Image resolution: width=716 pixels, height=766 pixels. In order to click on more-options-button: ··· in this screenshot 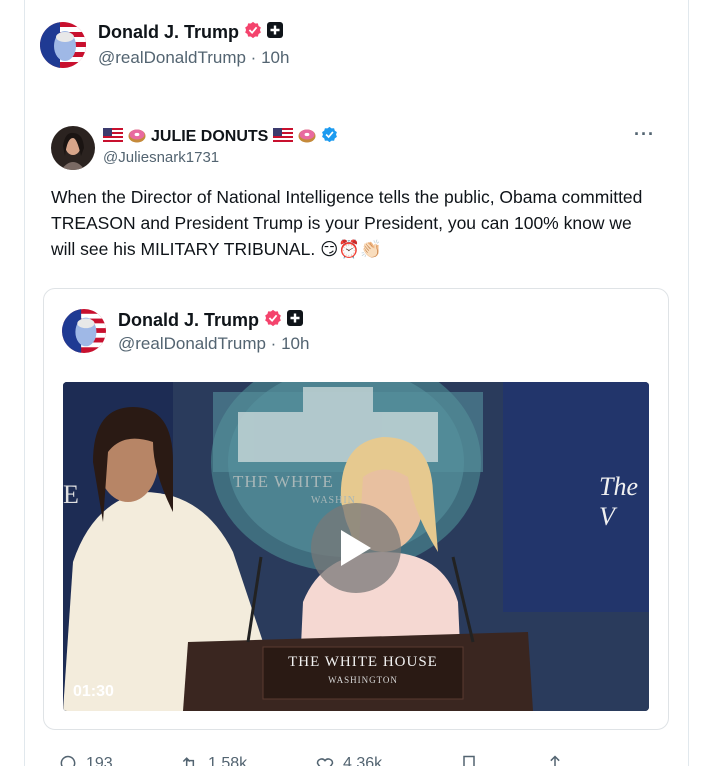, I will do `click(644, 134)`.